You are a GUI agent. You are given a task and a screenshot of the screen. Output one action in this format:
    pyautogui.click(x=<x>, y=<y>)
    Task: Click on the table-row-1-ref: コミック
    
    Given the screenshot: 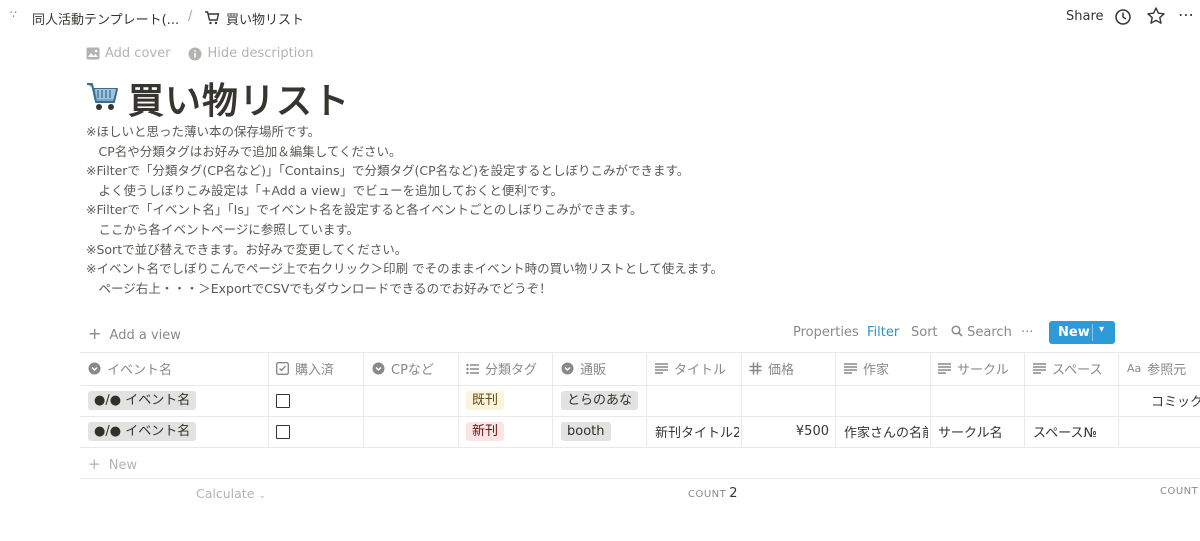 What is the action you would take?
    pyautogui.click(x=1175, y=400)
    